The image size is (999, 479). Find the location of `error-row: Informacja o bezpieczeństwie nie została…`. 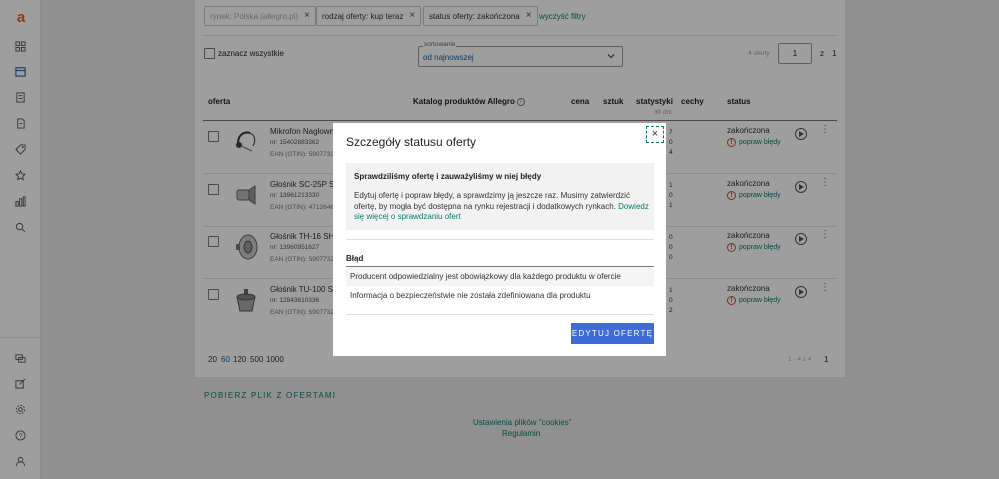

error-row: Informacja o bezpieczeństwie nie została… is located at coordinates (470, 295).